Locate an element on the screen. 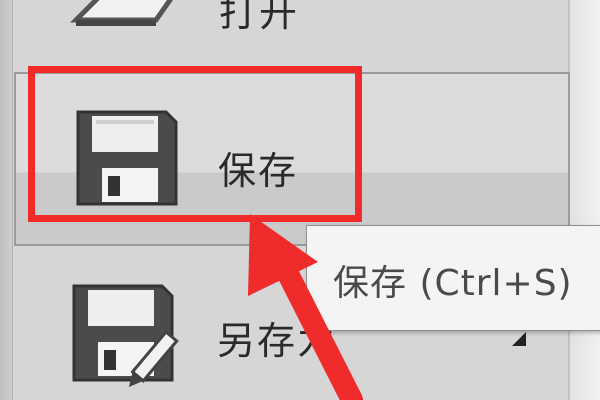  annotation-arrow-icon is located at coordinates (305, 307).